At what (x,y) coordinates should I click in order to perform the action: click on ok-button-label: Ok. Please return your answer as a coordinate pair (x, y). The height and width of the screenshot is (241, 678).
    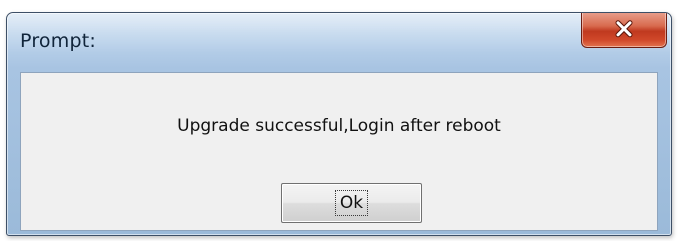
    Looking at the image, I should click on (351, 203).